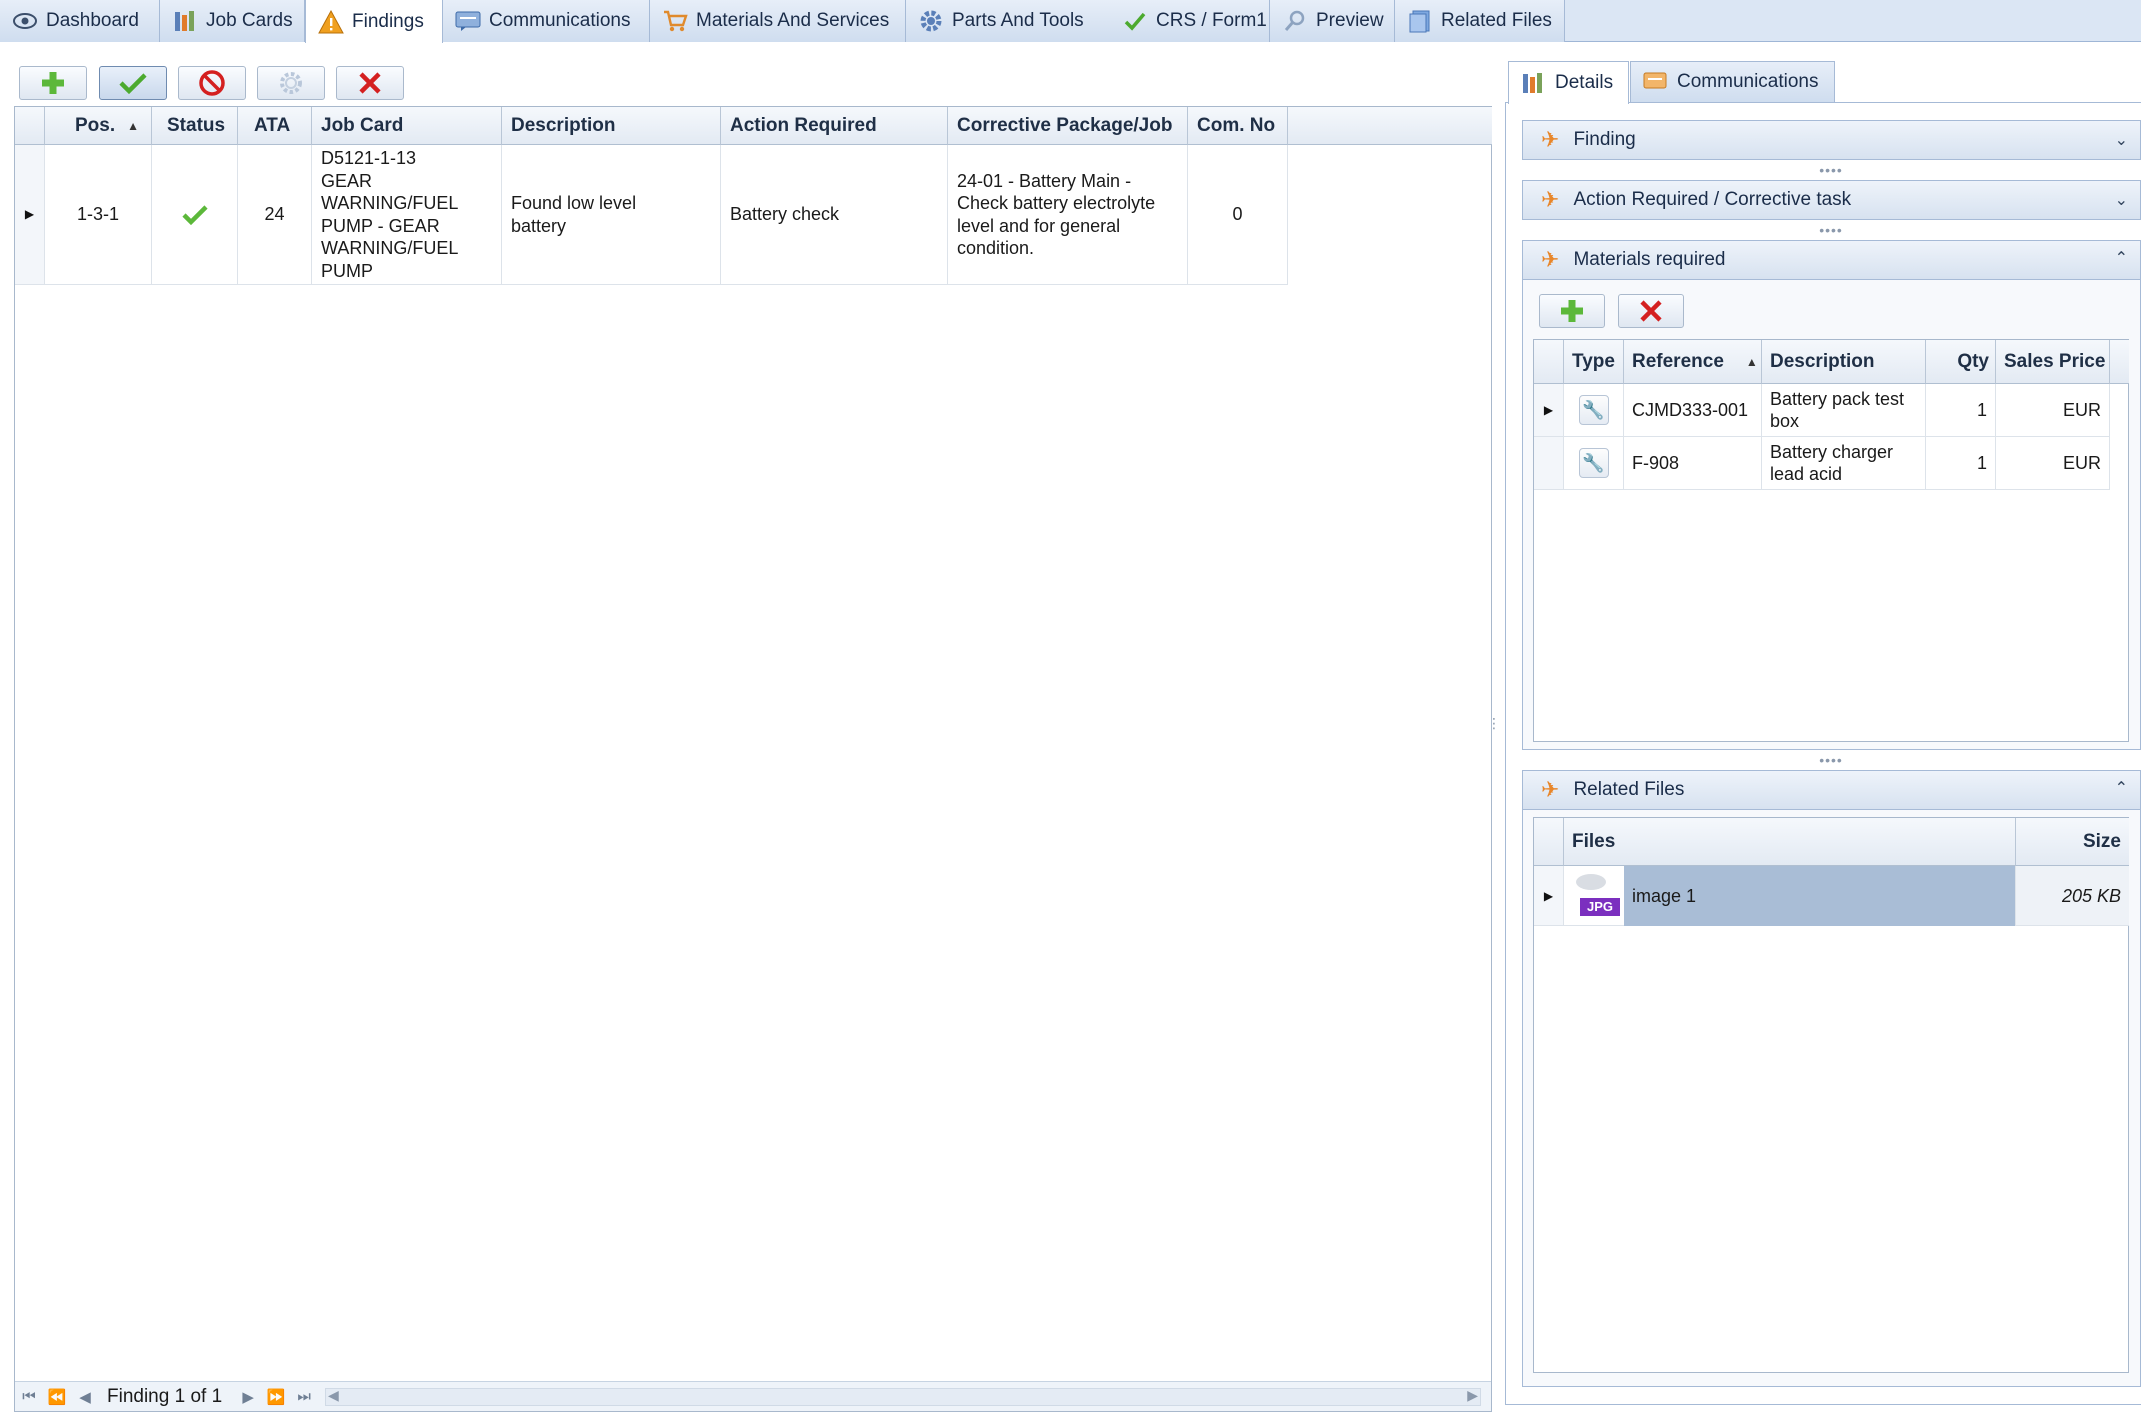 The width and height of the screenshot is (2141, 1423). I want to click on tab-label: CRS / Form1, so click(1211, 20).